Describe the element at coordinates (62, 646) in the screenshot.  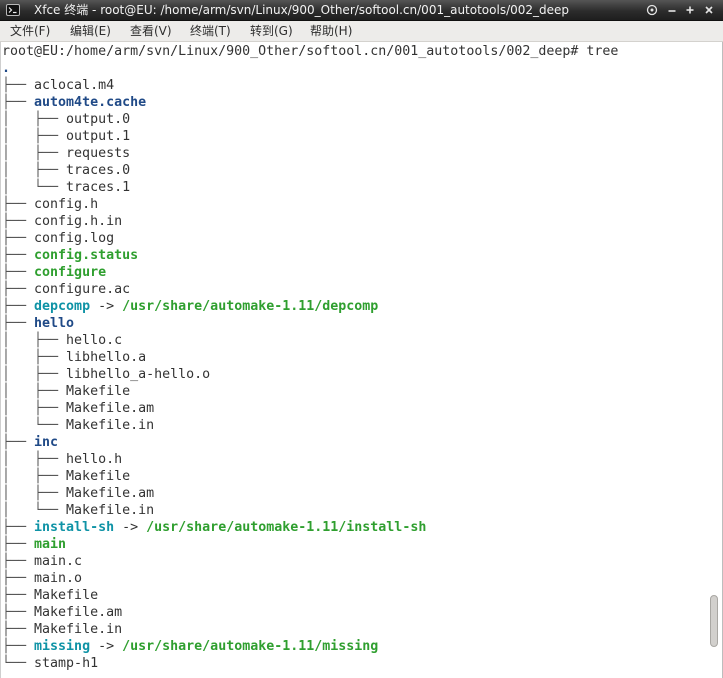
I see `symlink-entry: missing` at that location.